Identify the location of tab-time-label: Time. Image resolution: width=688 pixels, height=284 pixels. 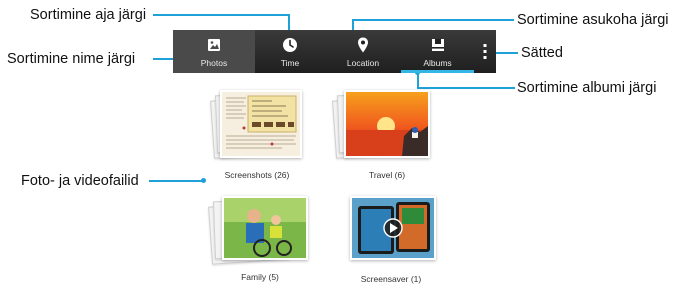
(290, 63).